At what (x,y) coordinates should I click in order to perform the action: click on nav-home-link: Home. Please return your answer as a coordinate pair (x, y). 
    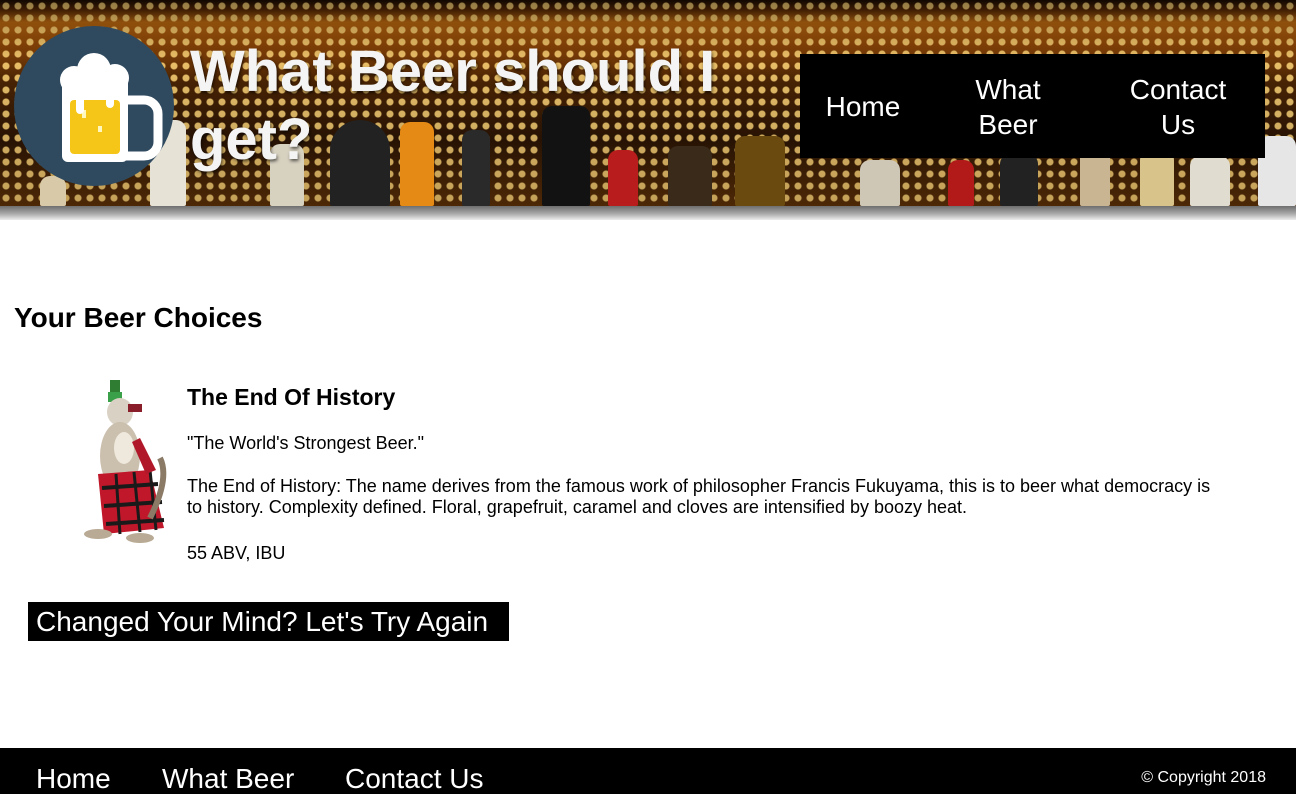
    Looking at the image, I should click on (863, 106).